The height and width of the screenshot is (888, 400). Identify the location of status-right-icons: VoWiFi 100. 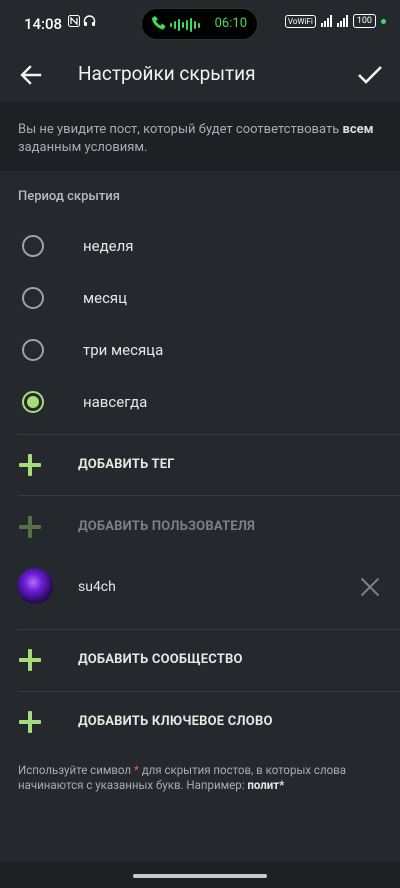
(335, 21).